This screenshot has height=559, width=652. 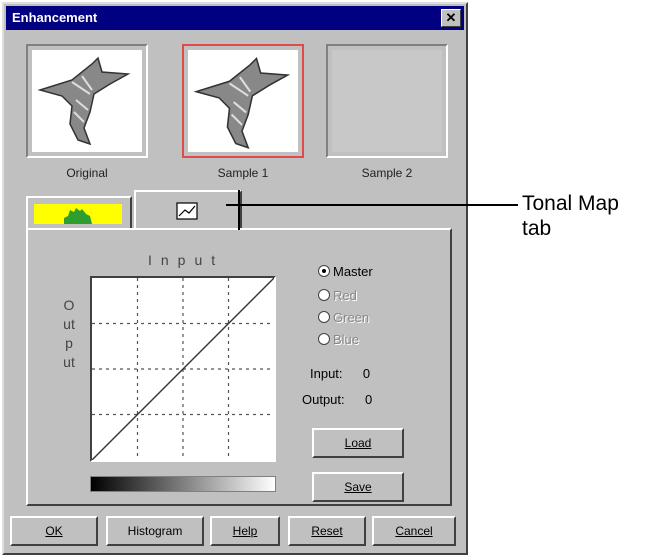 I want to click on tonal-map-icon, so click(x=187, y=211).